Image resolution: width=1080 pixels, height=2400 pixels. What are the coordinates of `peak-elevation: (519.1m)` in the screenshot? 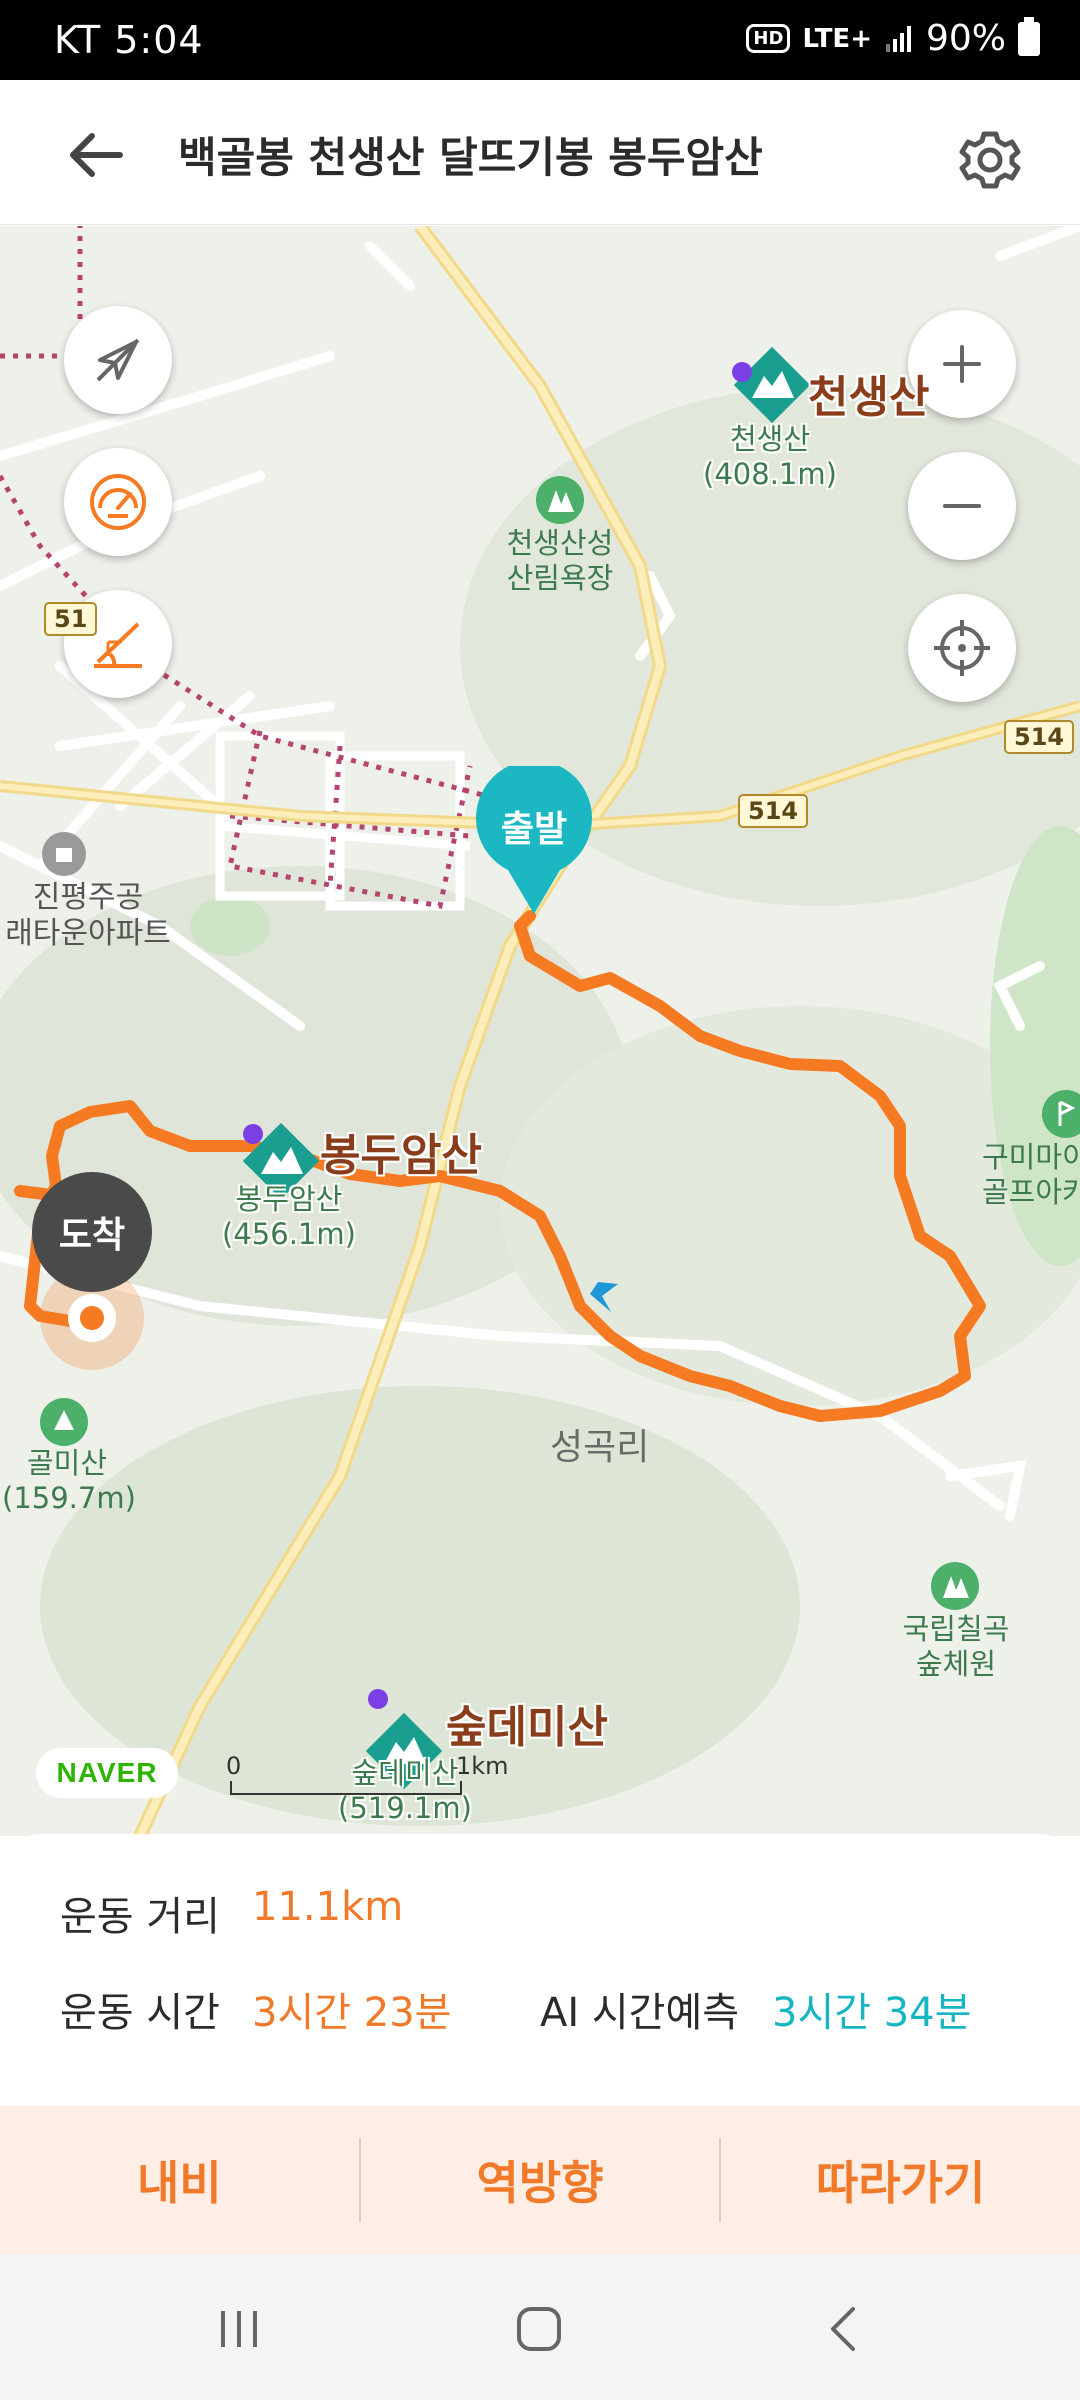 It's located at (405, 1807).